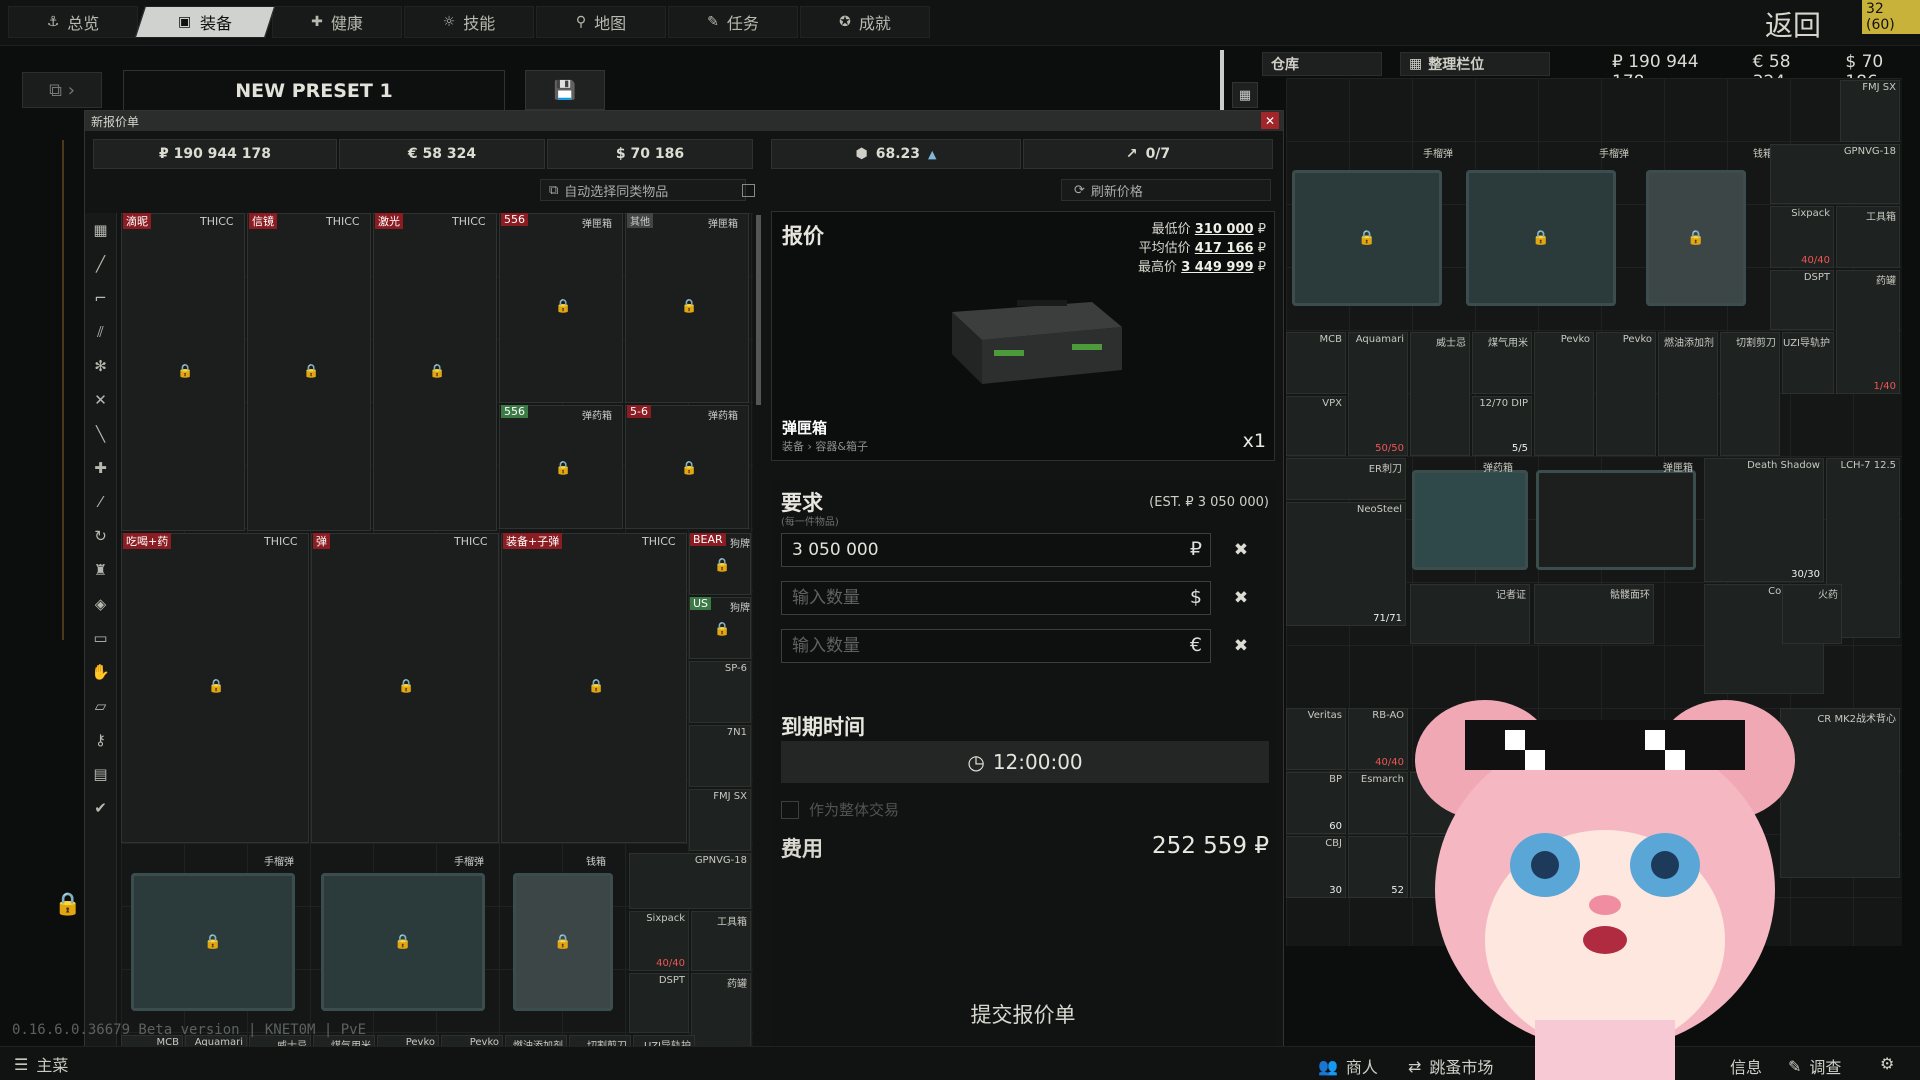 The width and height of the screenshot is (1920, 1080). What do you see at coordinates (1166, 190) in the screenshot?
I see `refresh-price-button: ⟳ 刷新价格` at bounding box center [1166, 190].